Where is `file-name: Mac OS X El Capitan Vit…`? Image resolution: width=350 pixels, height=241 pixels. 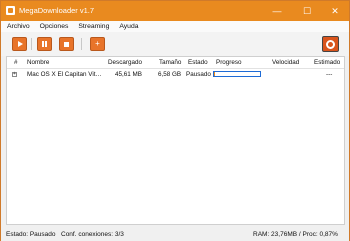 file-name: Mac OS X El Capitan Vit… is located at coordinates (64, 74).